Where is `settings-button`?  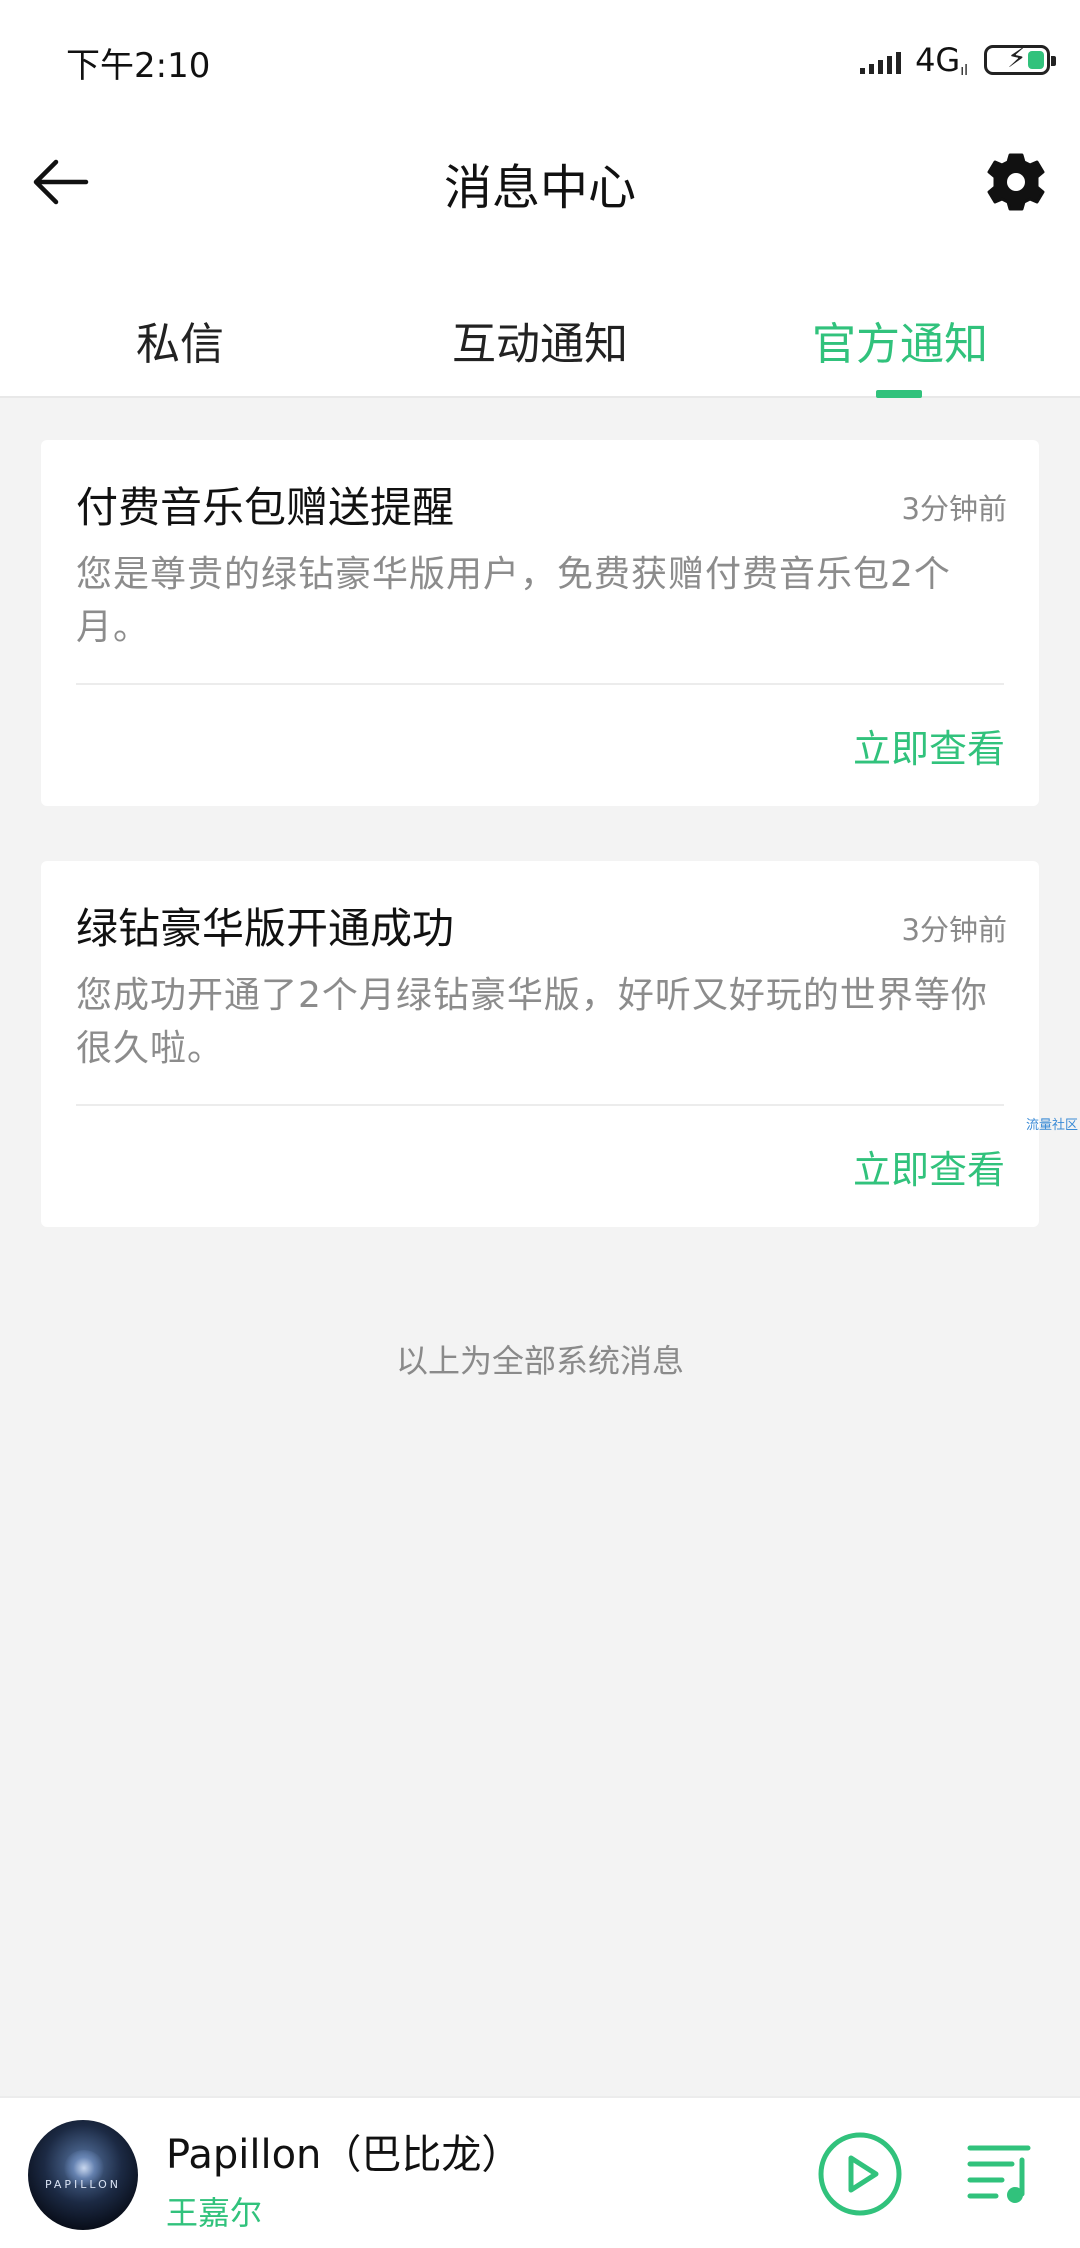
settings-button is located at coordinates (1016, 182).